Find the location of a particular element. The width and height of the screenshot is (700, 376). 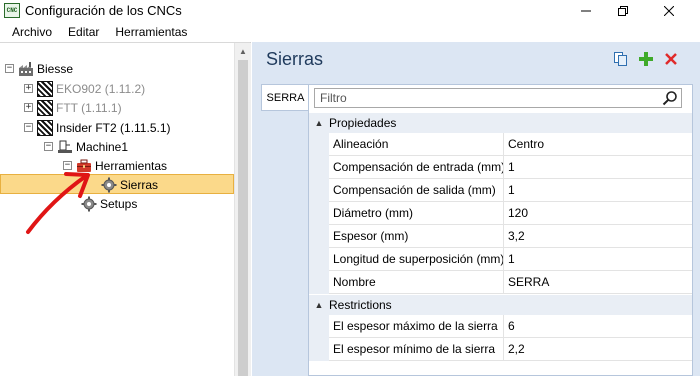

close-icon is located at coordinates (669, 11).